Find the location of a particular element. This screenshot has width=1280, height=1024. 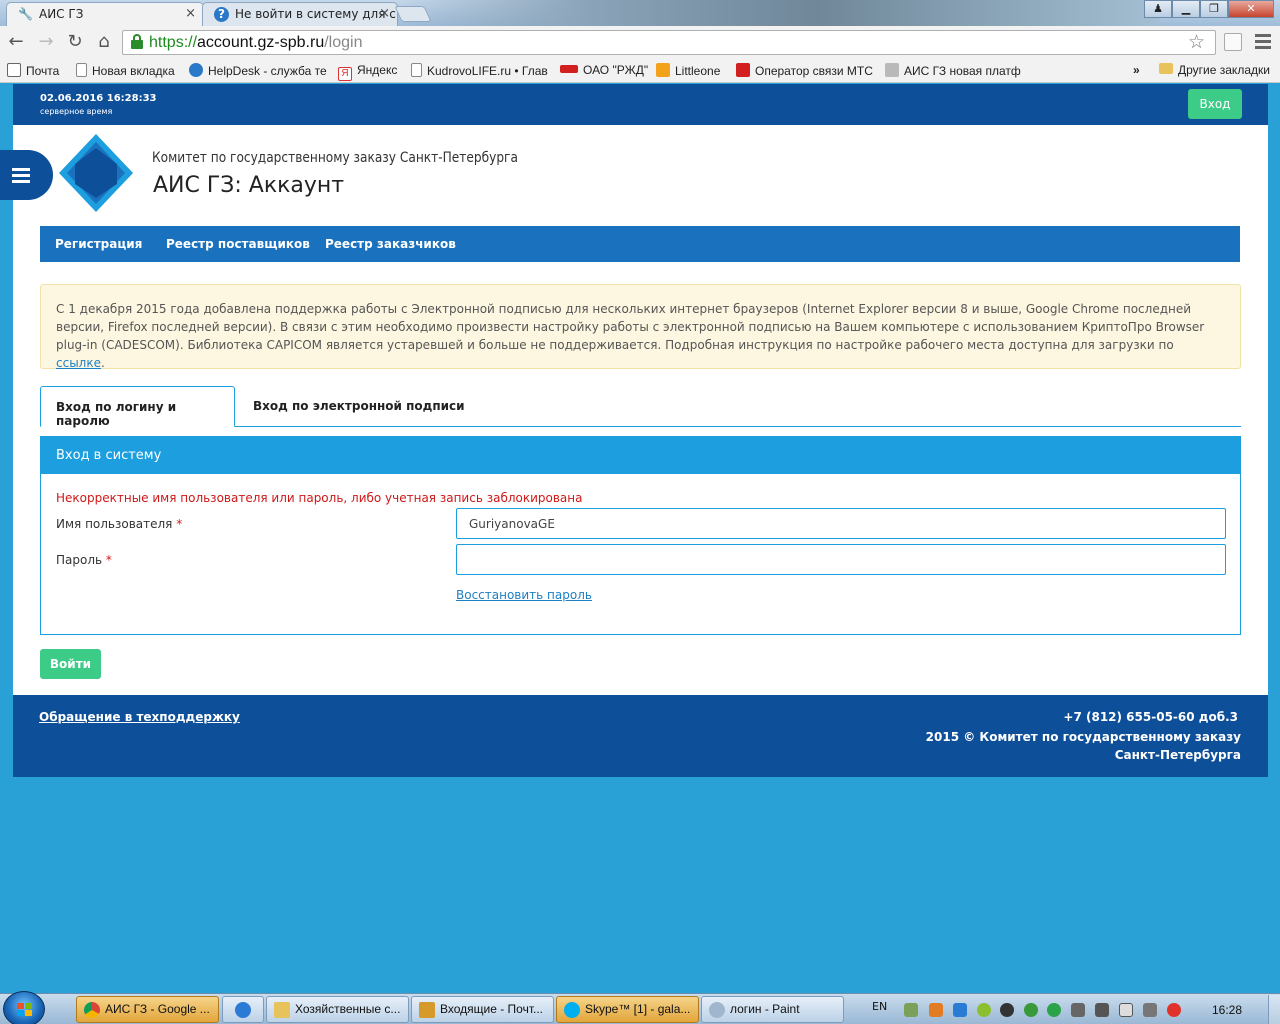

tray-network-icon is located at coordinates (911, 1010).